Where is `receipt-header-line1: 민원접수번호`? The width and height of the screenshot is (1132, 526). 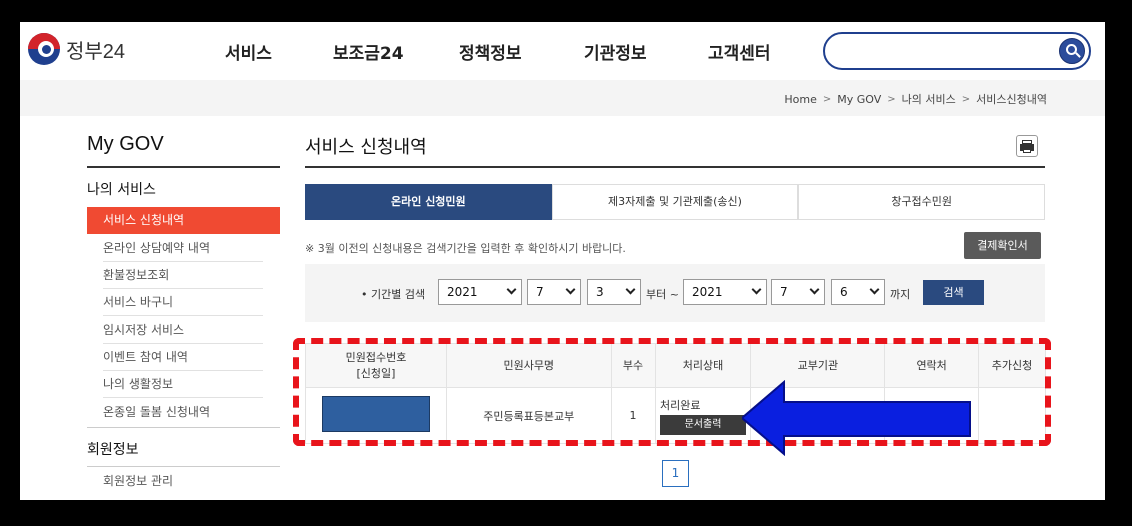 receipt-header-line1: 민원접수번호 is located at coordinates (376, 357).